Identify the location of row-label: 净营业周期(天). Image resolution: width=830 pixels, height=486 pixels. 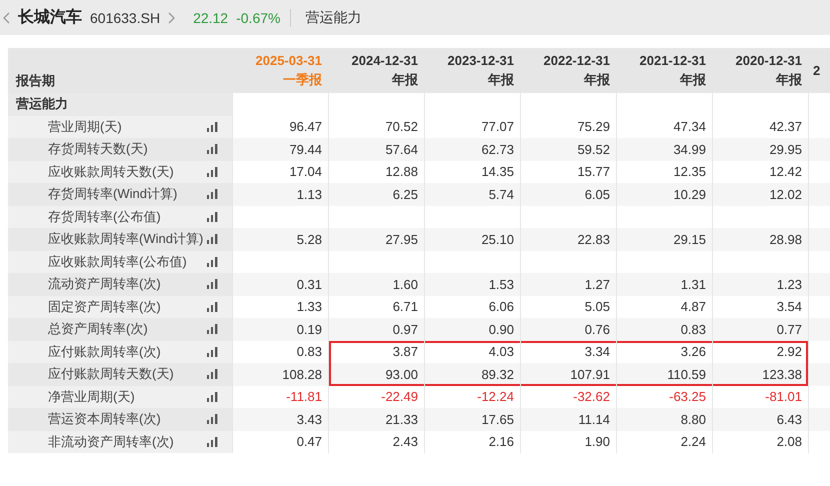
(91, 397).